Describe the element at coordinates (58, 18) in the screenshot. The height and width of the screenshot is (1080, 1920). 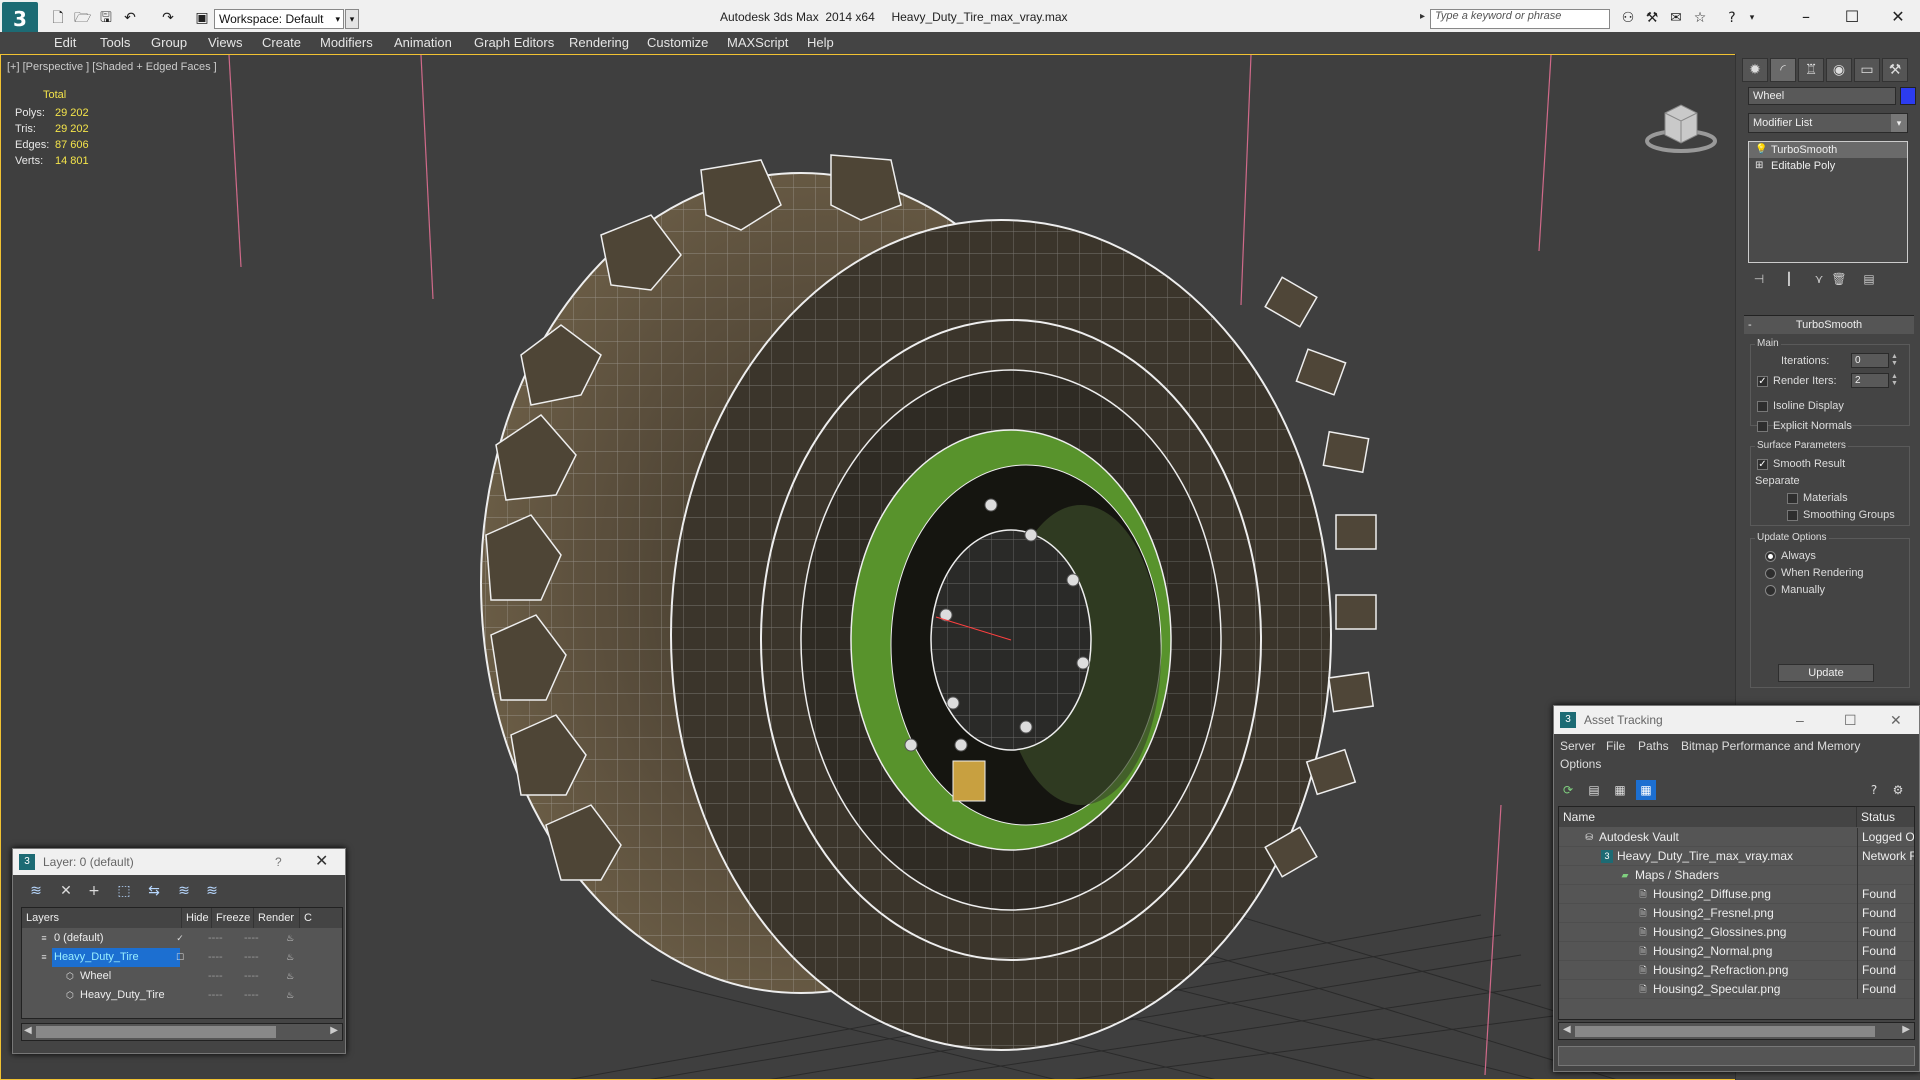
I see `new-file-icon: 🗋` at that location.